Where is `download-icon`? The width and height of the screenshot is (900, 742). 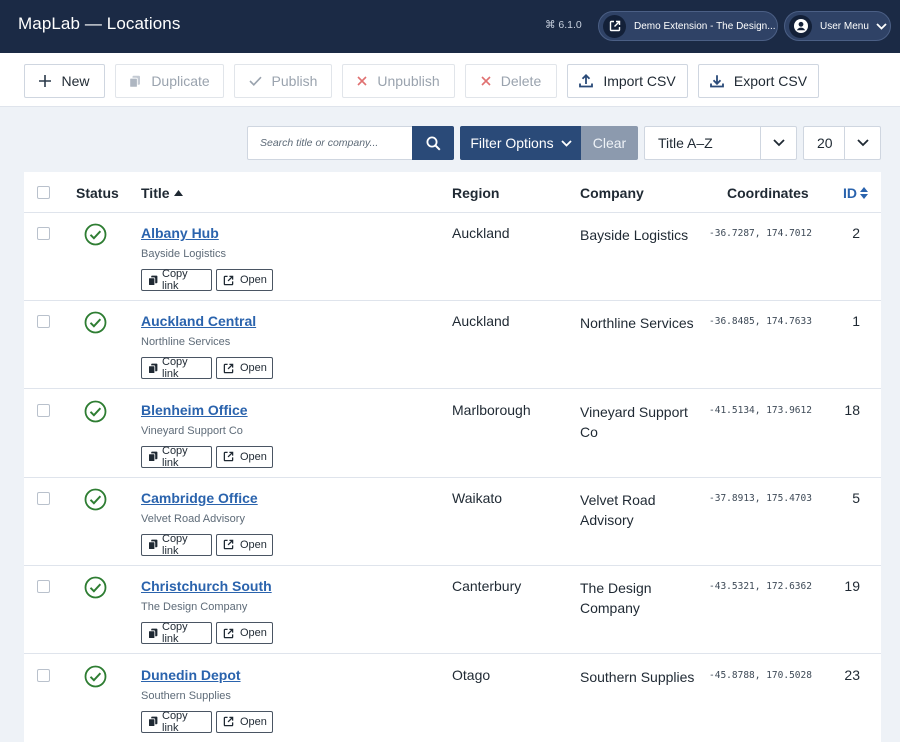
download-icon is located at coordinates (717, 81).